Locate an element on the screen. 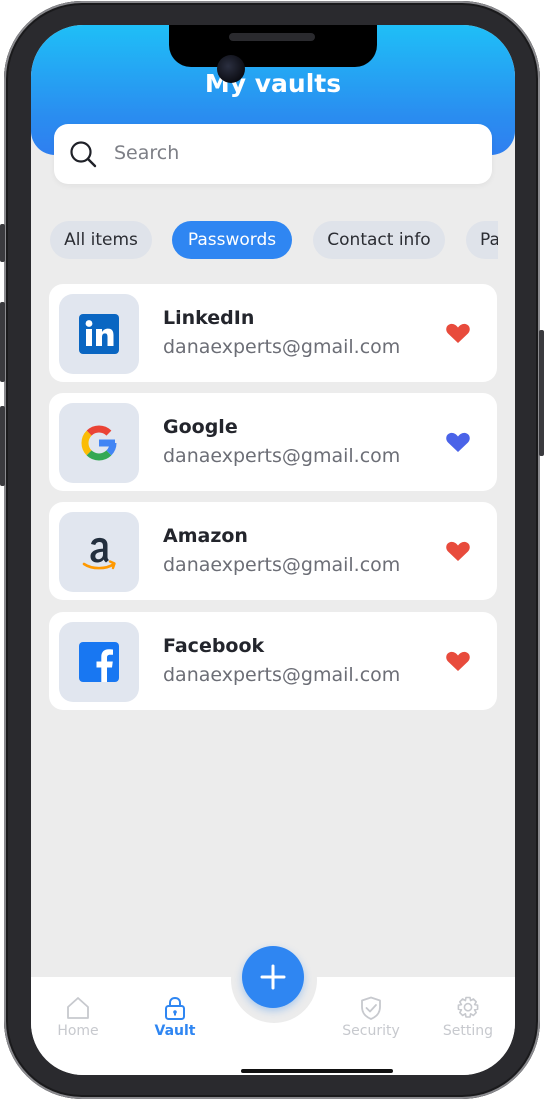 The width and height of the screenshot is (544, 1101). lock-icon is located at coordinates (175, 1008).